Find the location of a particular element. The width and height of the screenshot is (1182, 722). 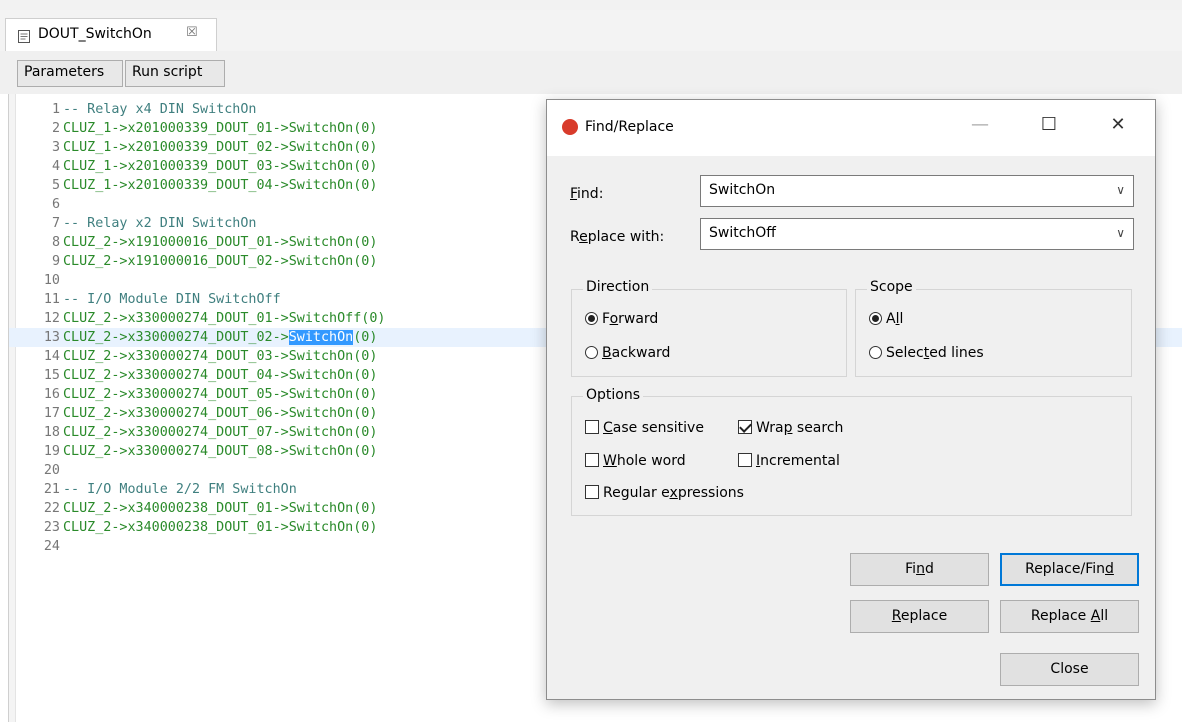

line-number: 5 is located at coordinates (55, 185).